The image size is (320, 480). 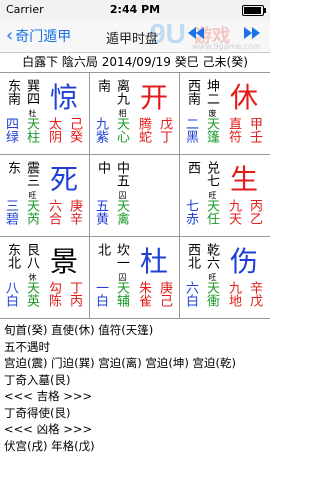 I want to click on palace-direction: 西, so click(x=192, y=167).